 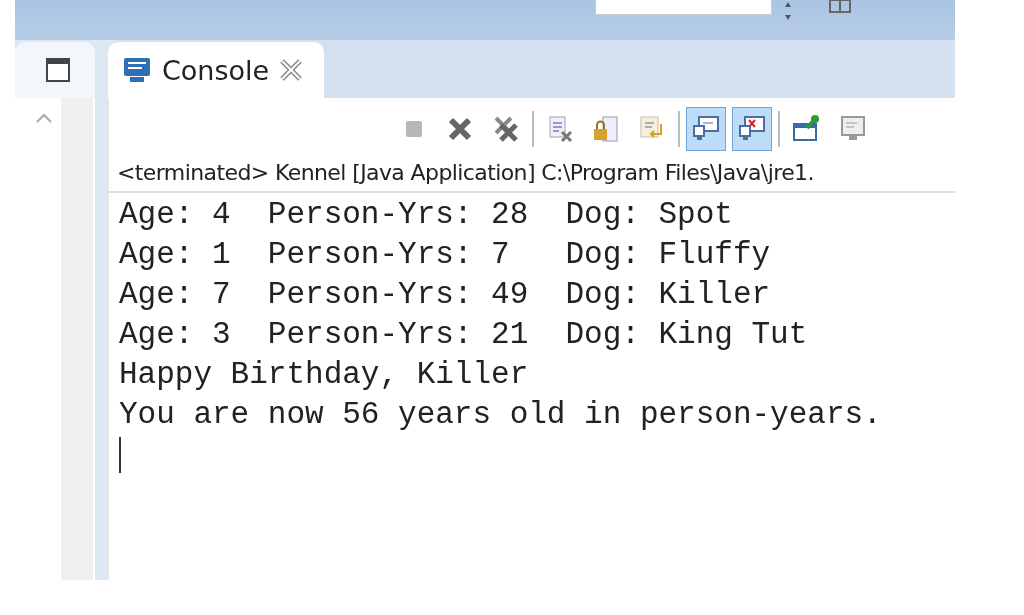 What do you see at coordinates (683, 7) in the screenshot?
I see `input-field` at bounding box center [683, 7].